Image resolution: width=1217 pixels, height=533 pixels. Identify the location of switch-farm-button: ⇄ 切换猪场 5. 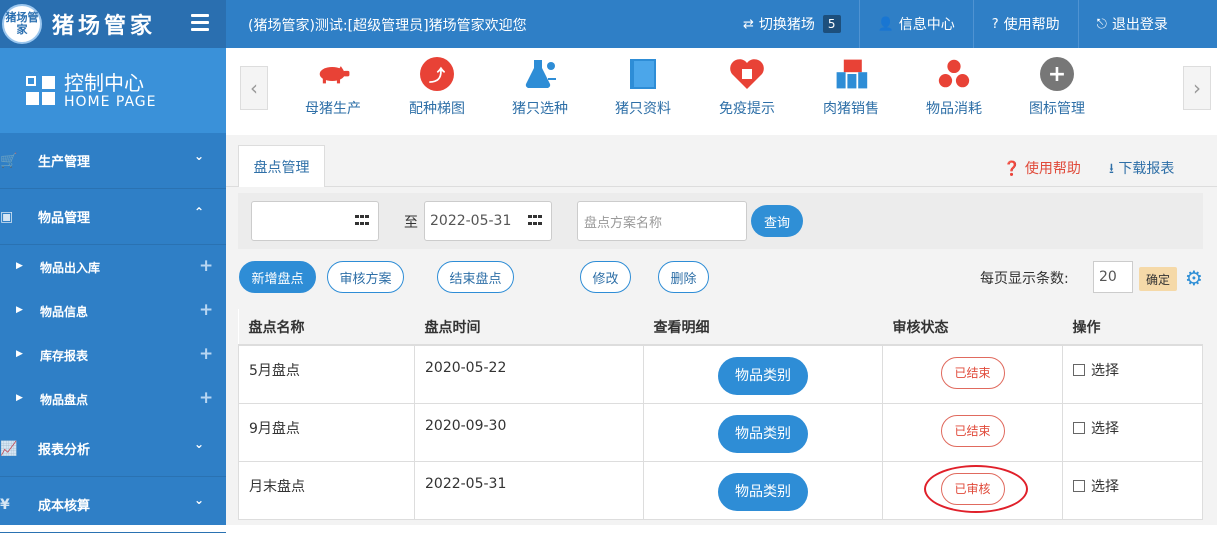
(792, 24).